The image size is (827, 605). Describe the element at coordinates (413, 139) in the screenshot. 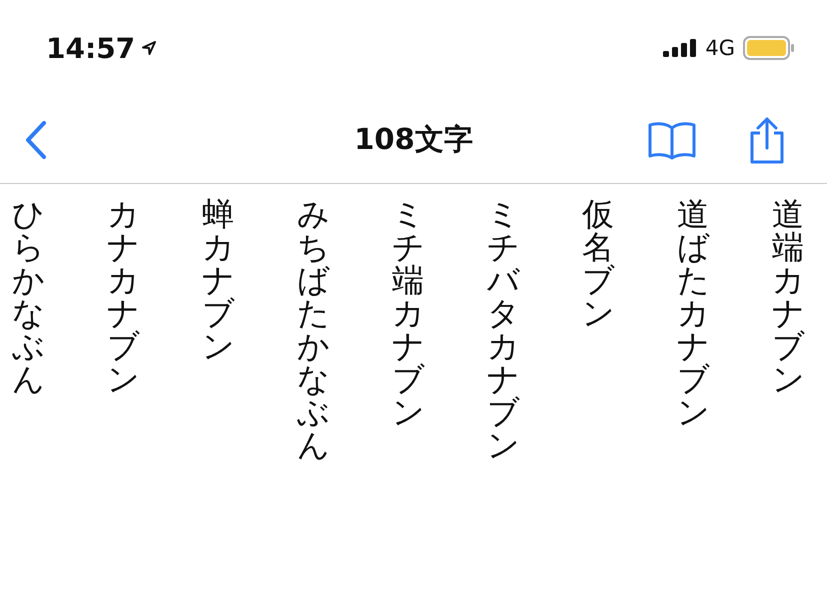

I see `page-title: 108文字` at that location.